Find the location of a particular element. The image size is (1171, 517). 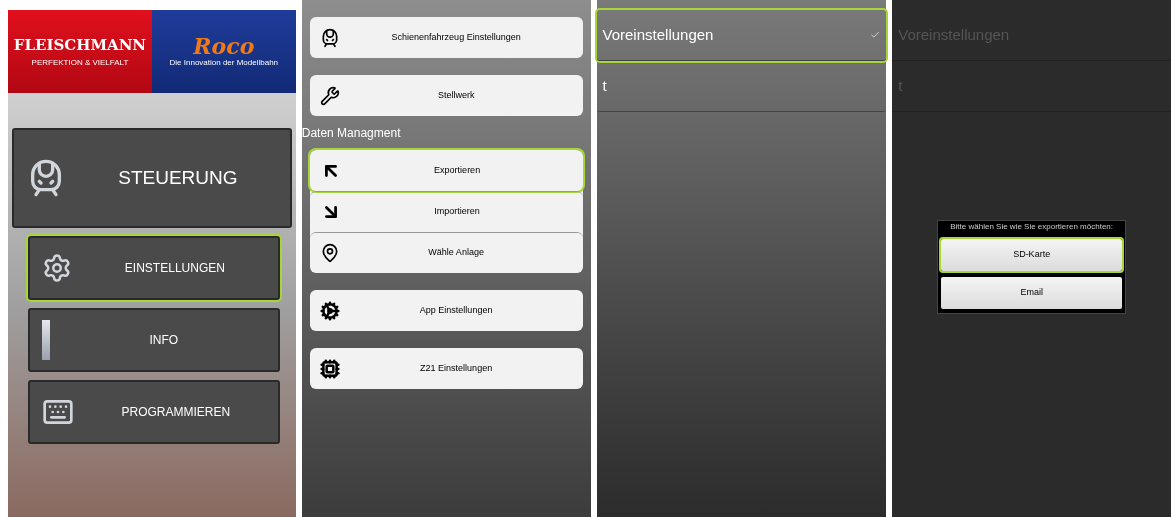

menu-item: Importieren is located at coordinates (446, 211).